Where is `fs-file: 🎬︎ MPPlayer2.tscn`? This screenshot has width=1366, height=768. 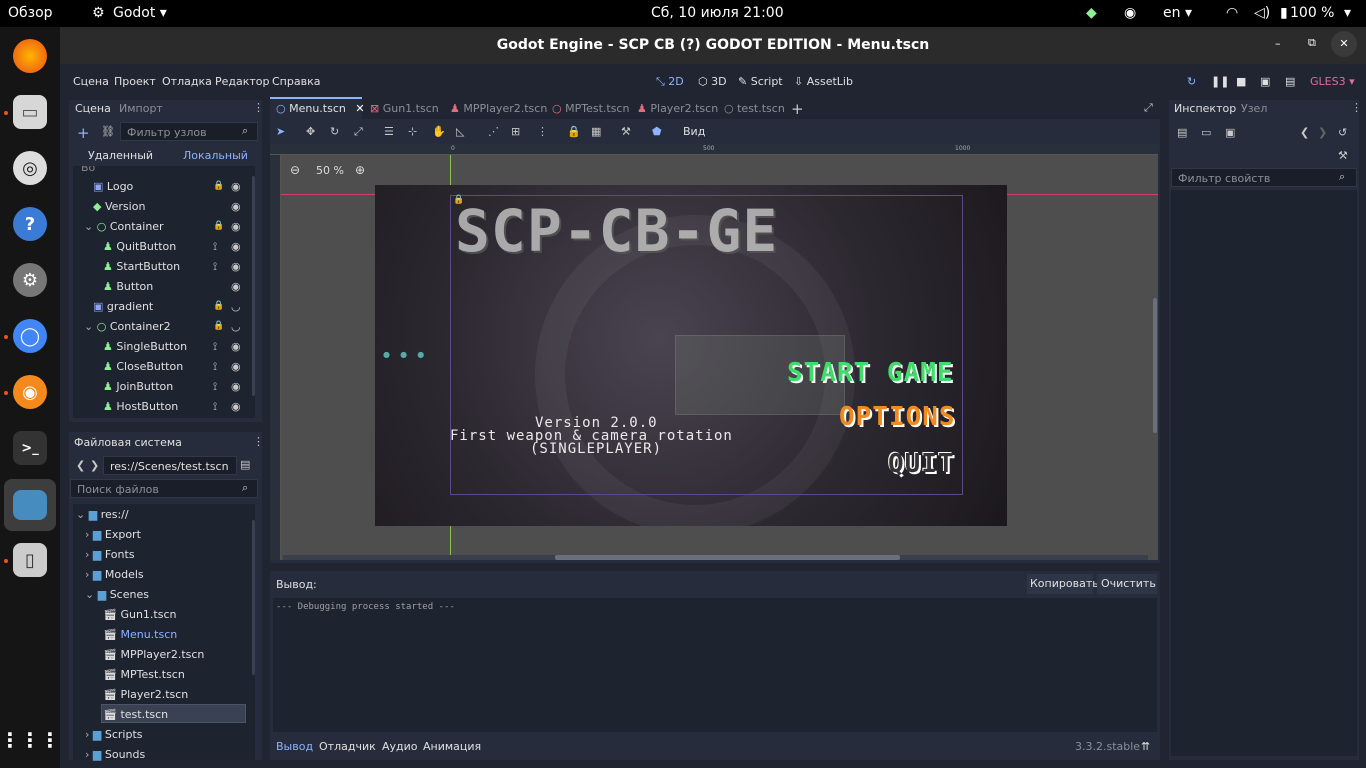
fs-file: 🎬︎ MPPlayer2.tscn is located at coordinates (153, 654).